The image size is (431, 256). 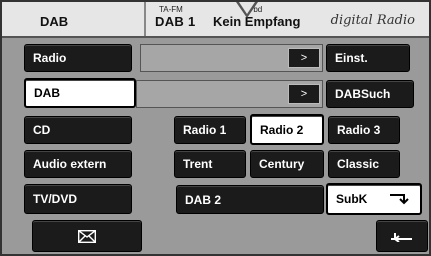 I want to click on menu-item-label: TV/DVD, so click(x=55, y=199).